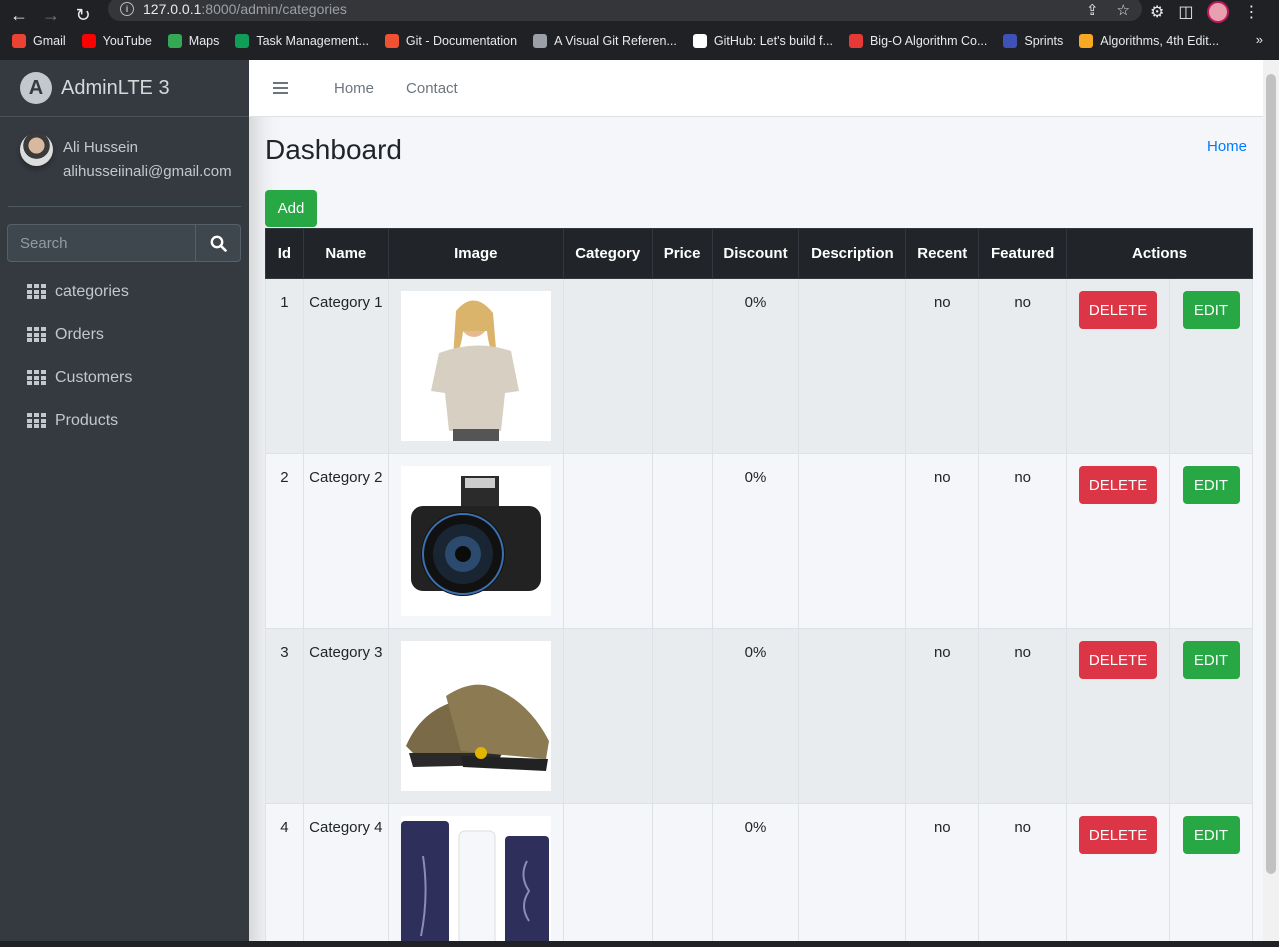 This screenshot has height=947, width=1279. What do you see at coordinates (1157, 12) in the screenshot?
I see `extensions-icon: ⚙` at bounding box center [1157, 12].